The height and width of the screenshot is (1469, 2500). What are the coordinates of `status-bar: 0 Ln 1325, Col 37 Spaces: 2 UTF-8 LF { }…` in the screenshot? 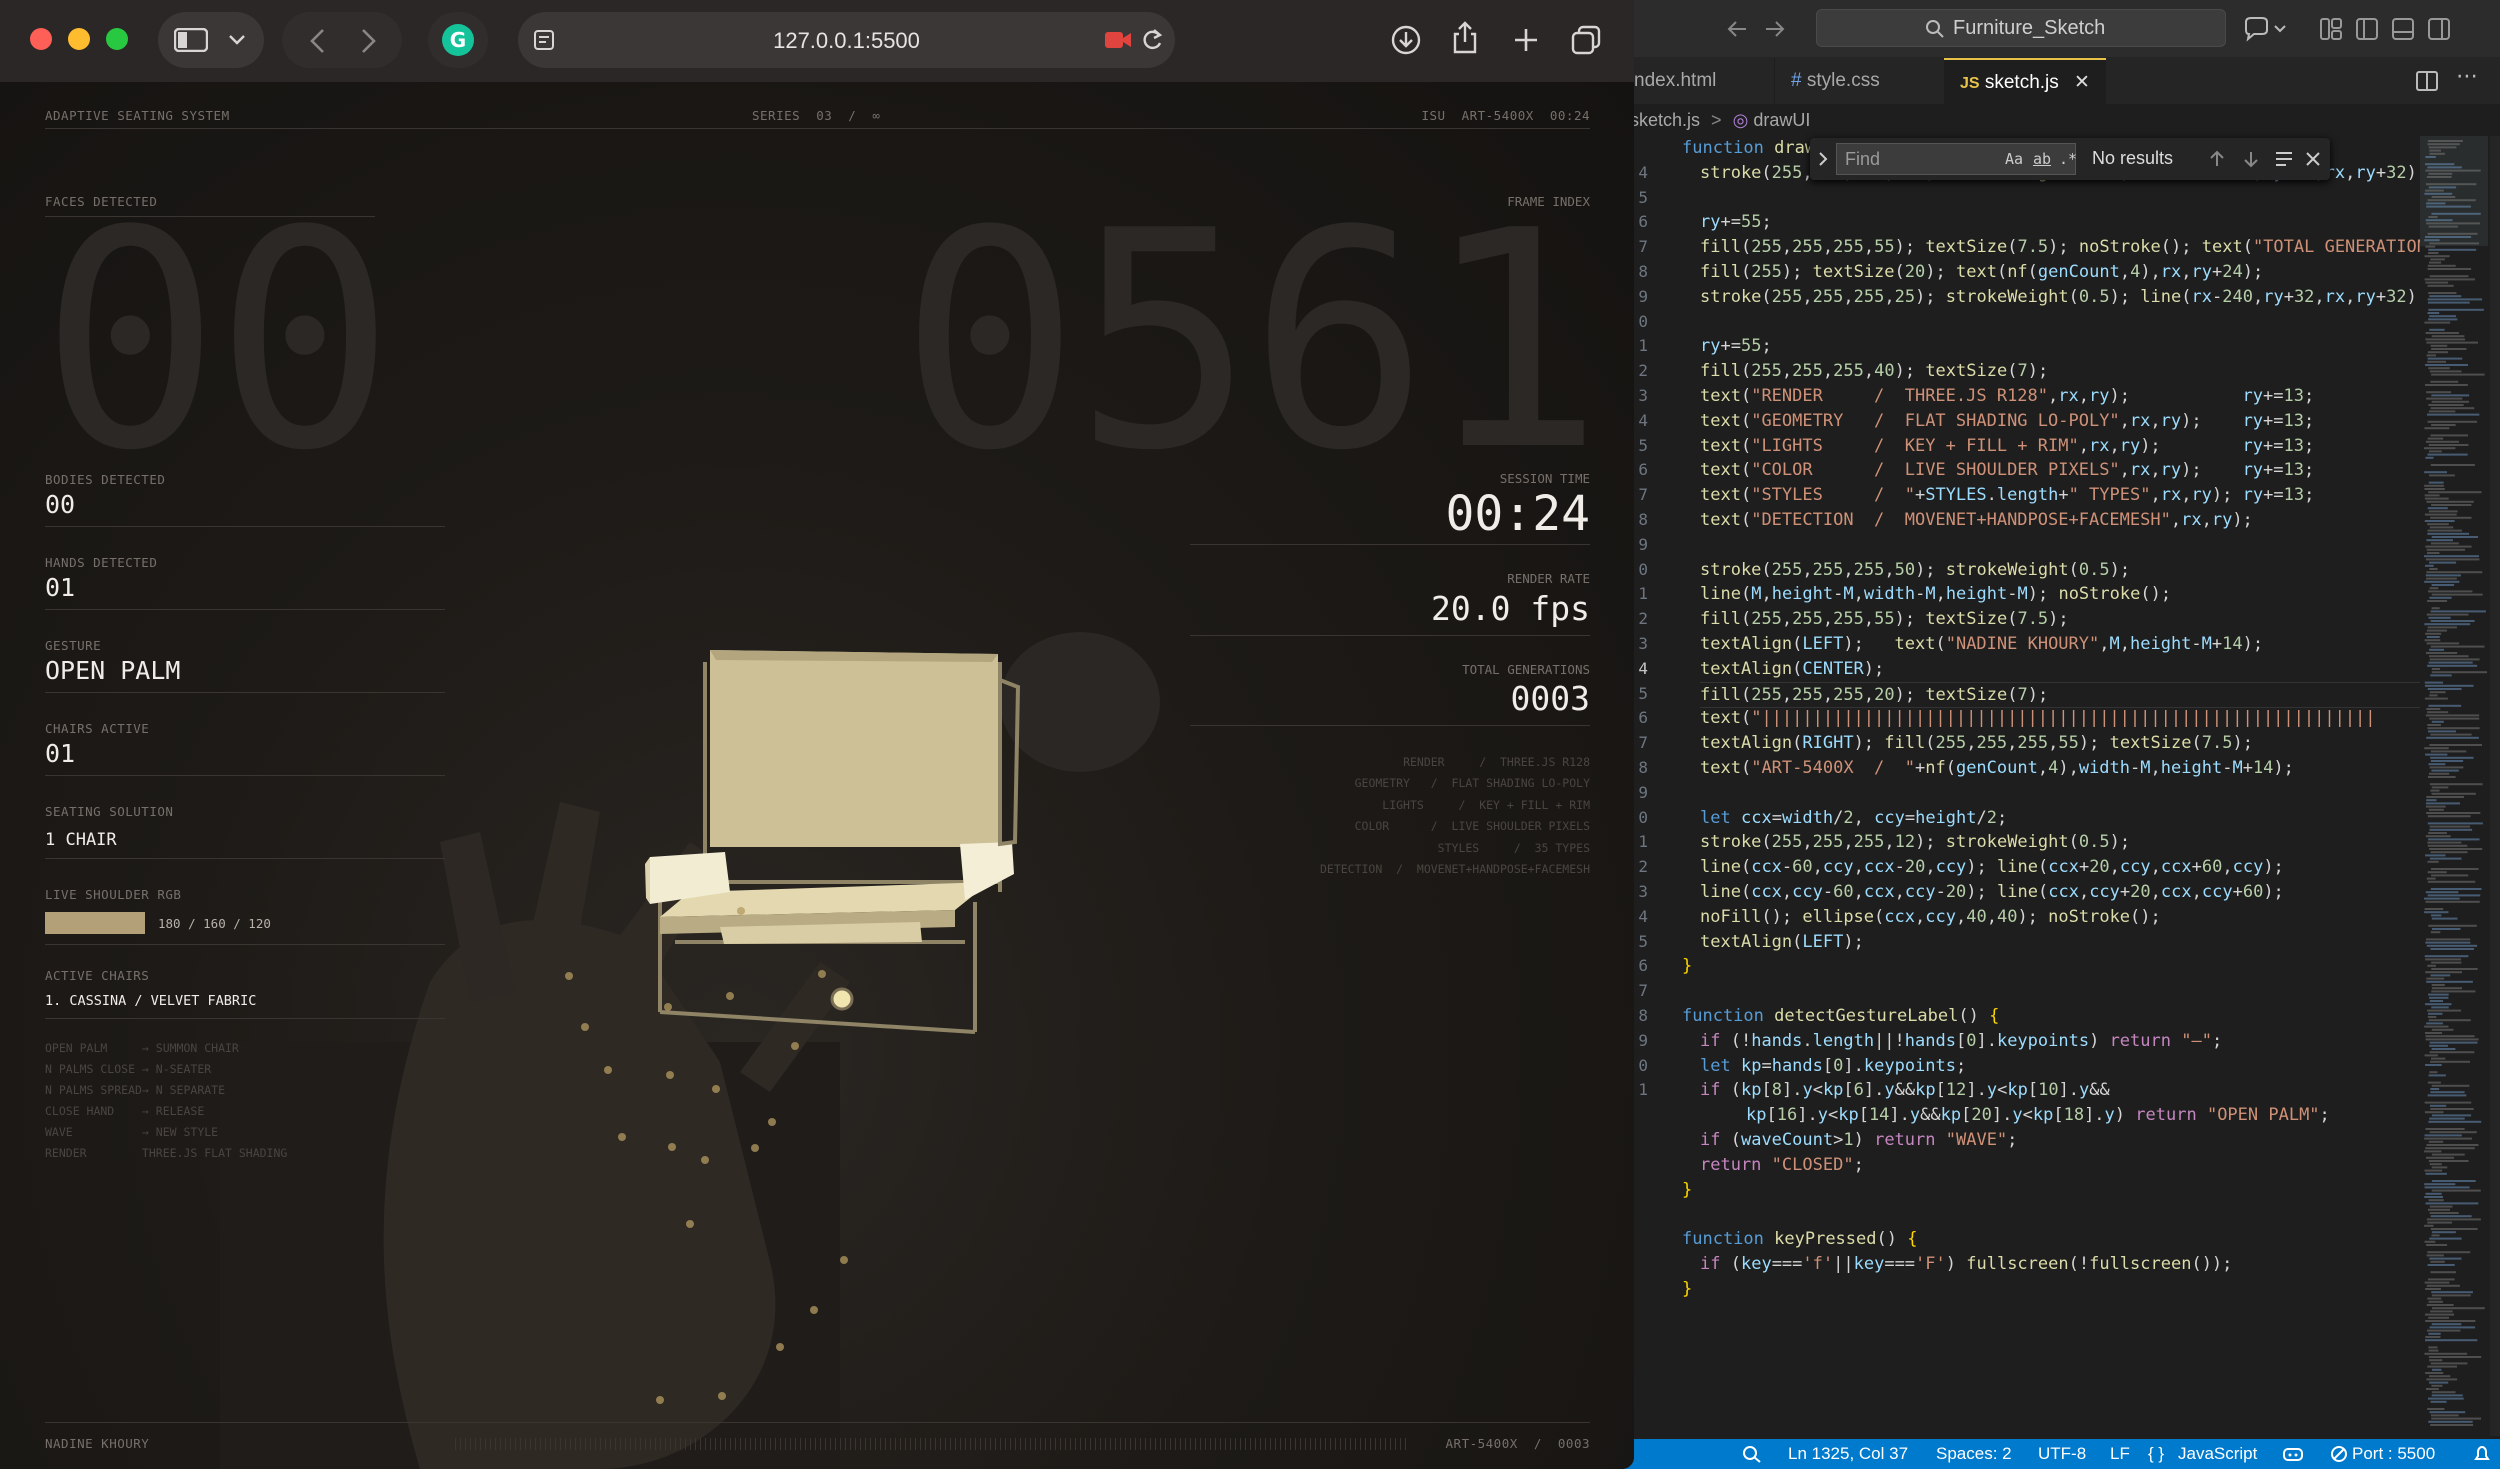 It's located at (2055, 1454).